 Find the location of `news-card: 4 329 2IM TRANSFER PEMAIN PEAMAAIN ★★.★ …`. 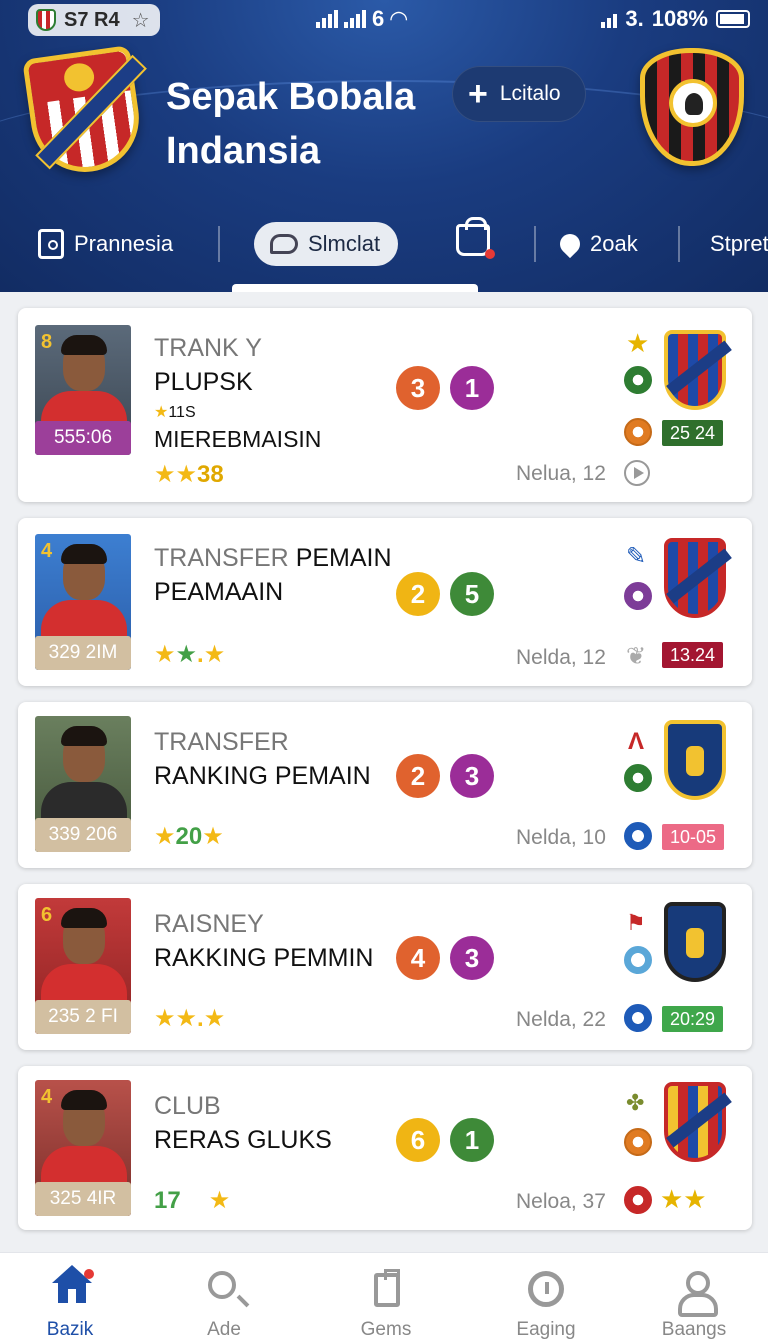

news-card: 4 329 2IM TRANSFER PEMAIN PEAMAAIN ★★.★ … is located at coordinates (385, 602).